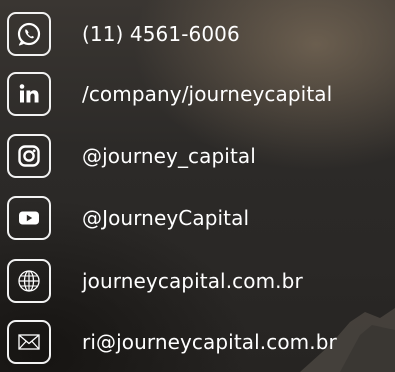 The image size is (395, 372). Describe the element at coordinates (29, 156) in the screenshot. I see `instagram-icon` at that location.